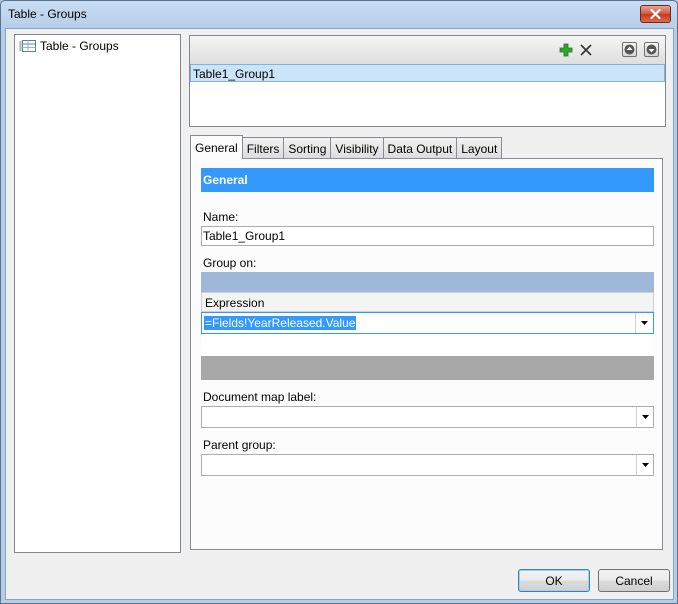 The width and height of the screenshot is (678, 604). Describe the element at coordinates (420, 148) in the screenshot. I see `tab-data-output: Data Output` at that location.